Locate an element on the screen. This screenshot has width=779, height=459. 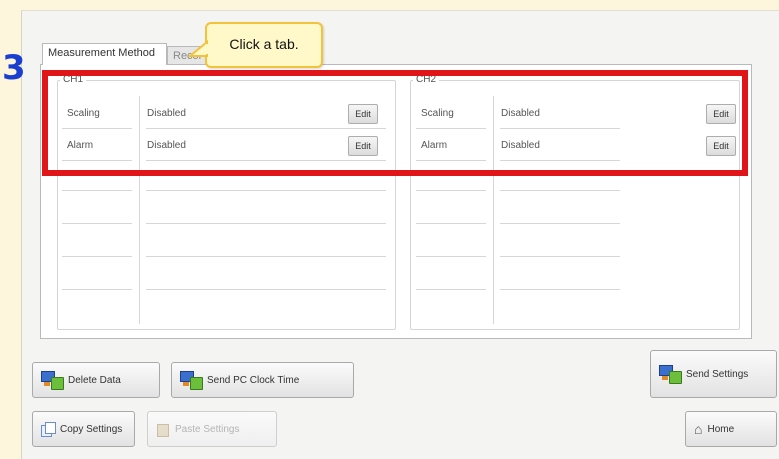
step-number: 3 is located at coordinates (14, 68).